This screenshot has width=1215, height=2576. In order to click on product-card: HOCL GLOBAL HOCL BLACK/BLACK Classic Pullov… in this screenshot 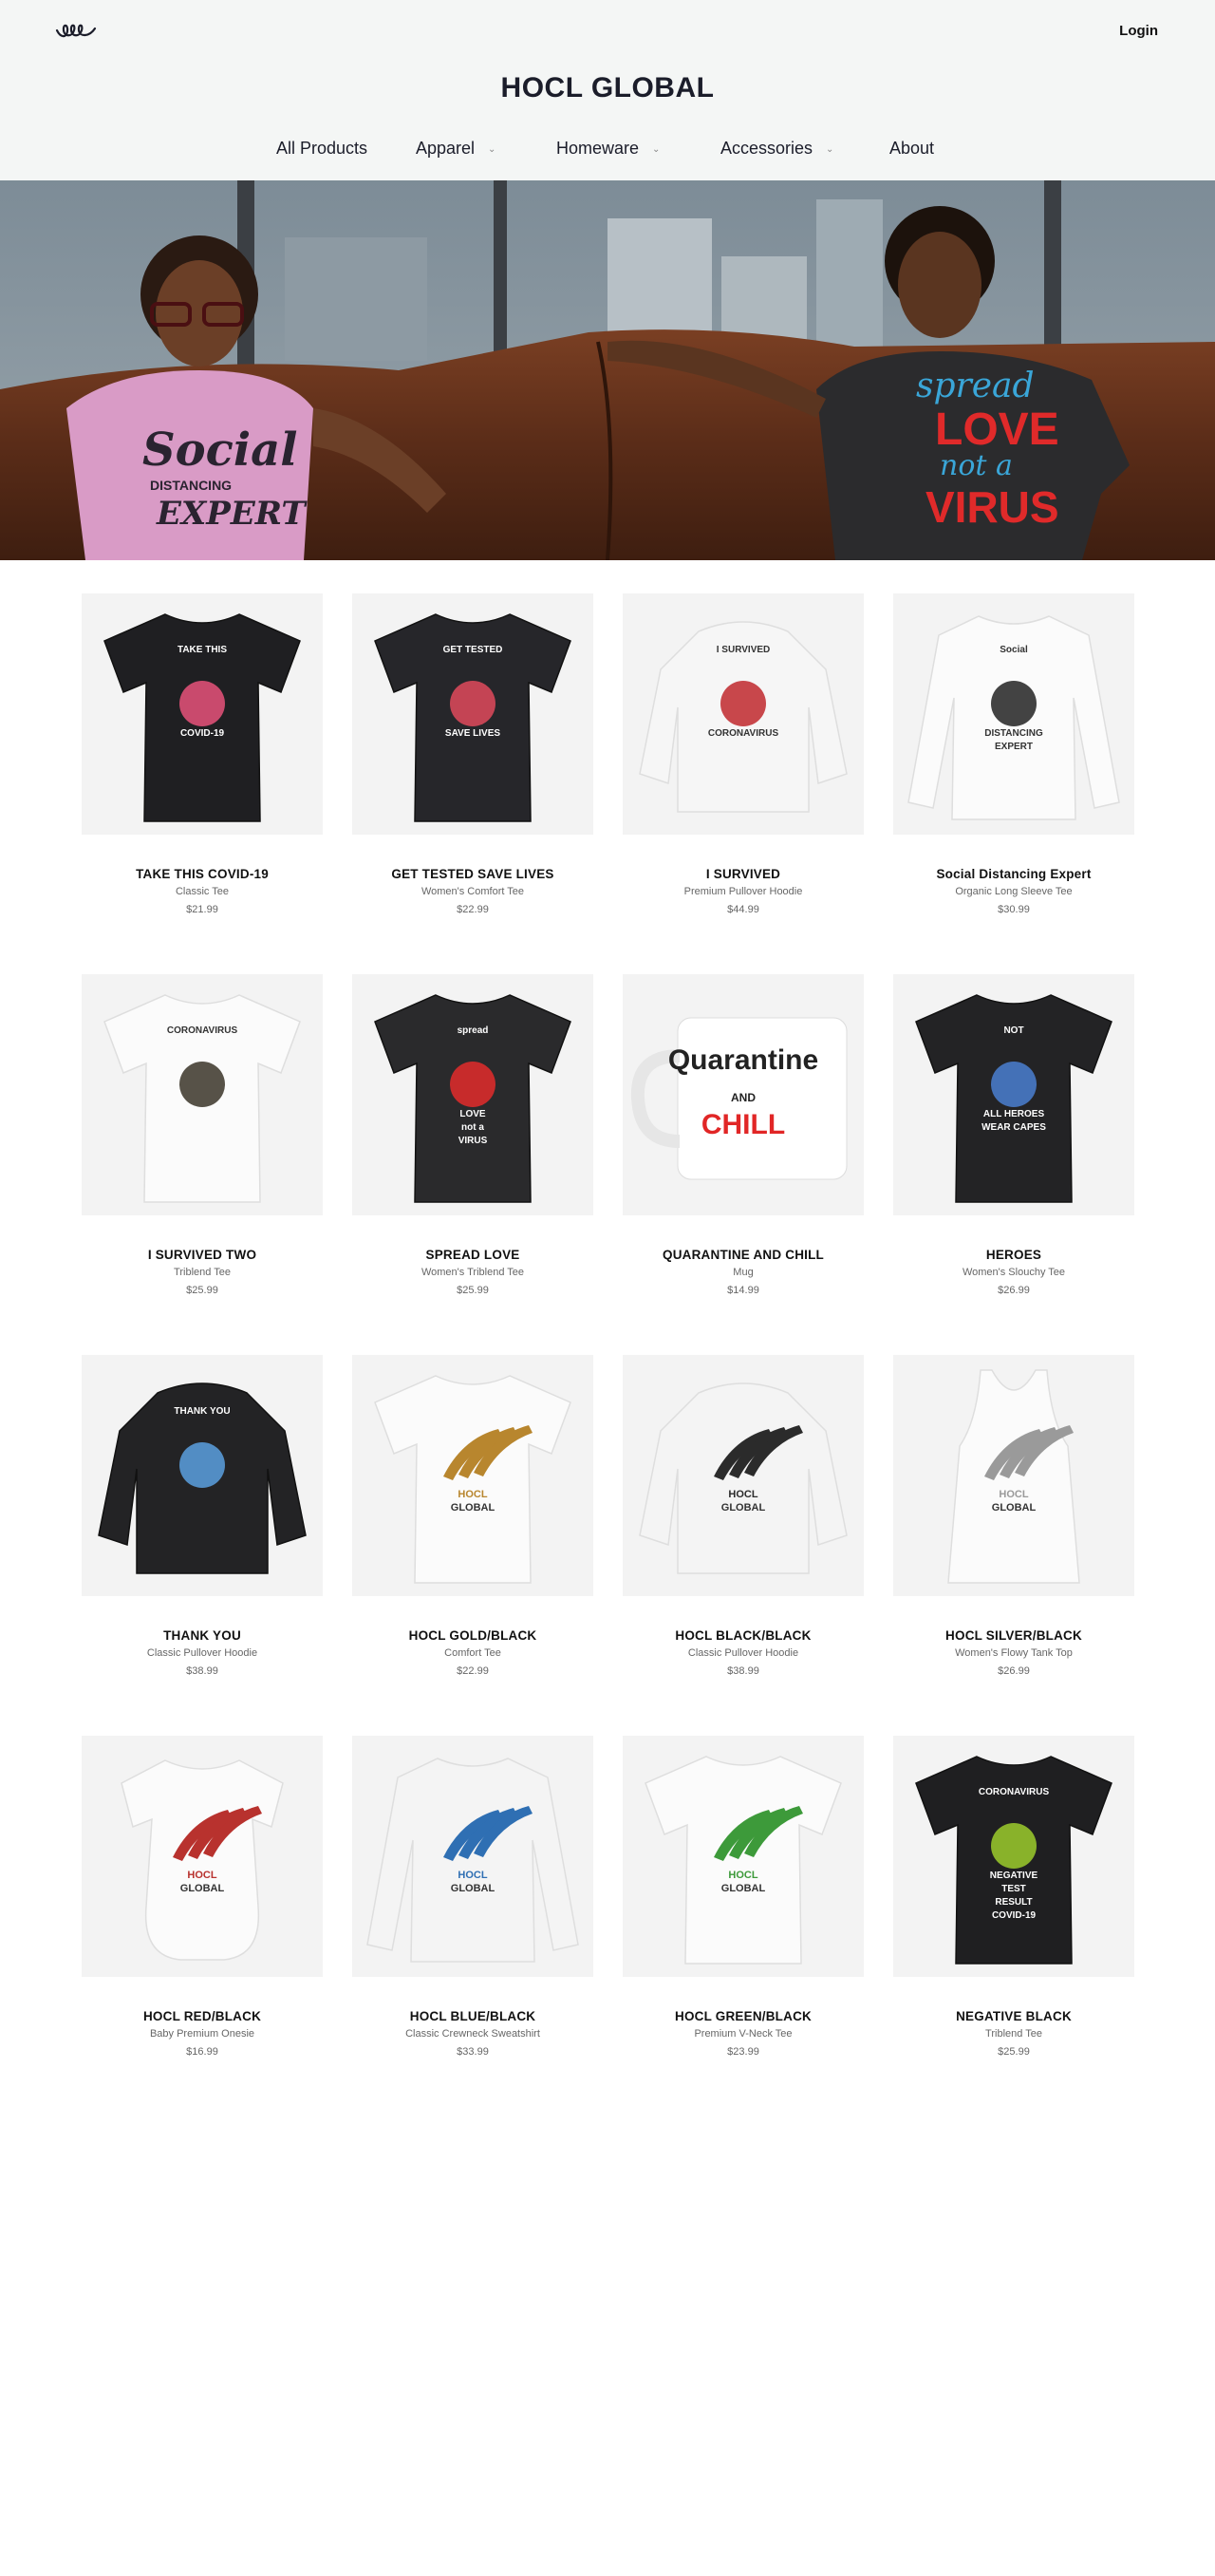, I will do `click(743, 1516)`.